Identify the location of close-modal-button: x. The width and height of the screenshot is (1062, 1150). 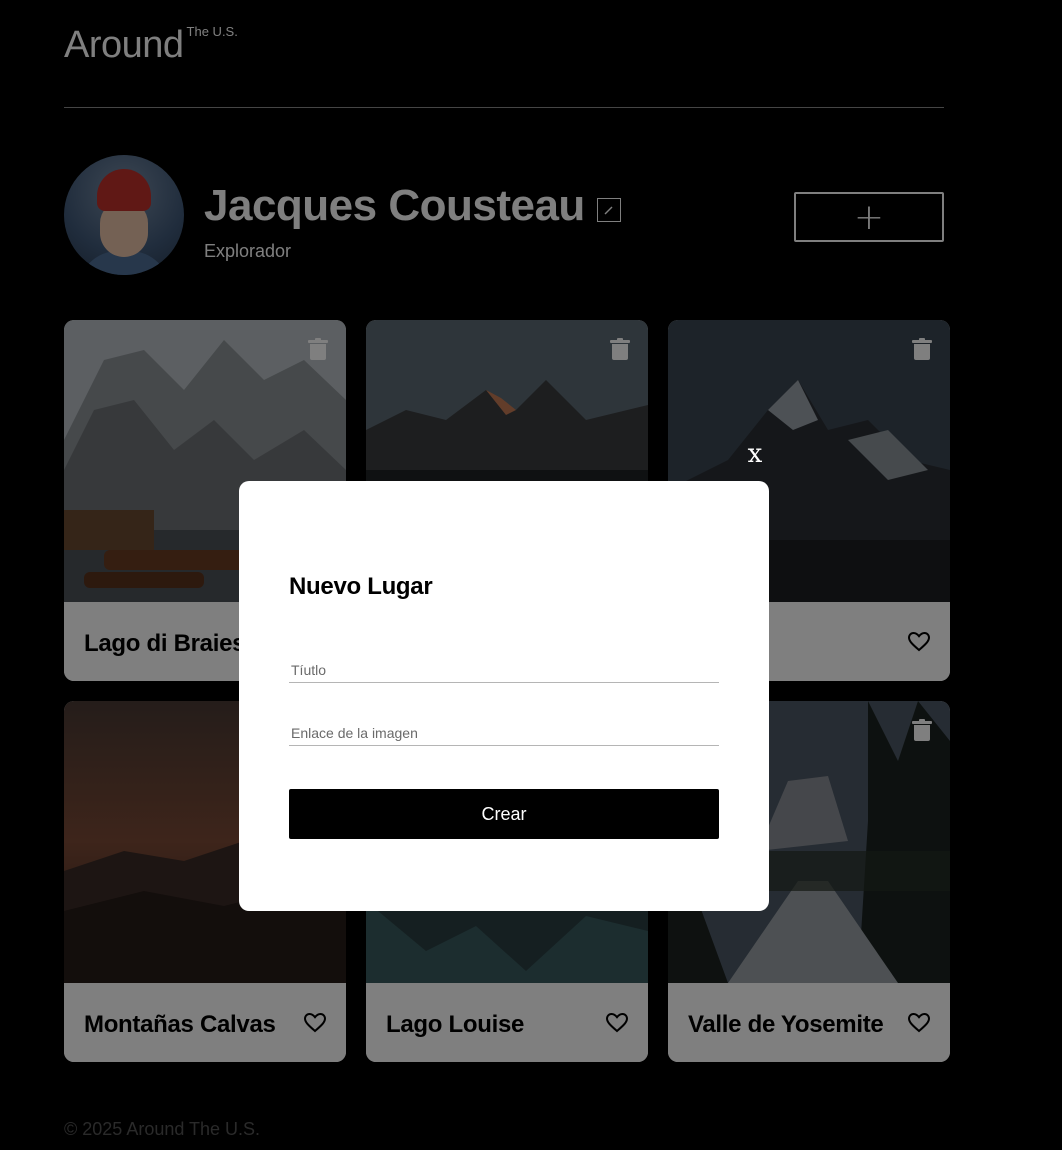
(755, 454).